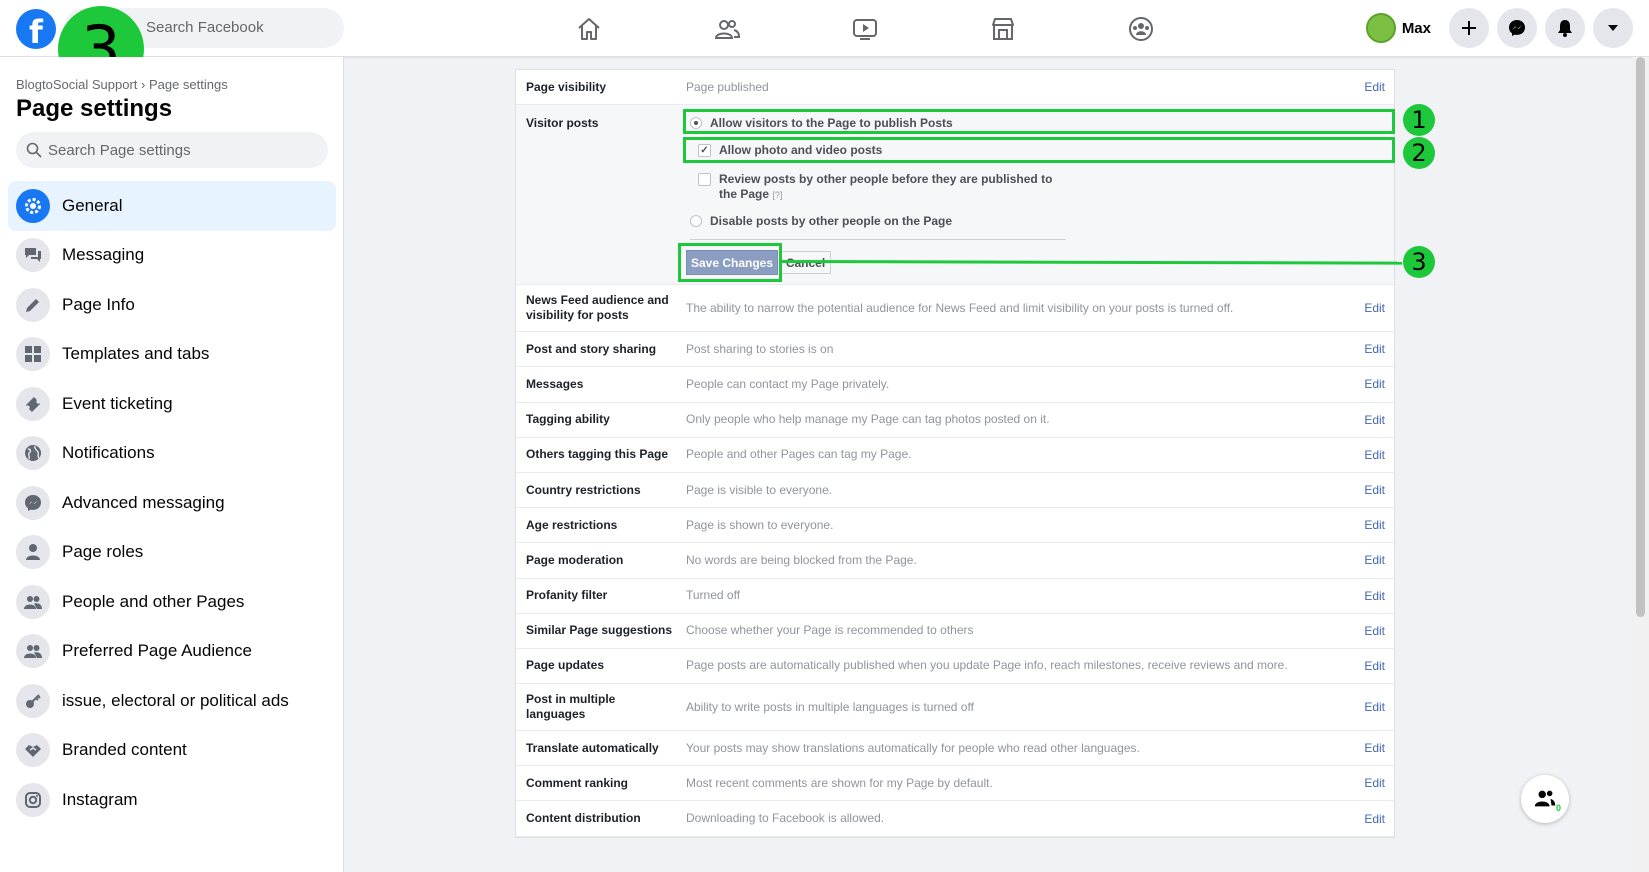 Image resolution: width=1649 pixels, height=872 pixels. I want to click on setting-value: Page is visible to everyone., so click(759, 489).